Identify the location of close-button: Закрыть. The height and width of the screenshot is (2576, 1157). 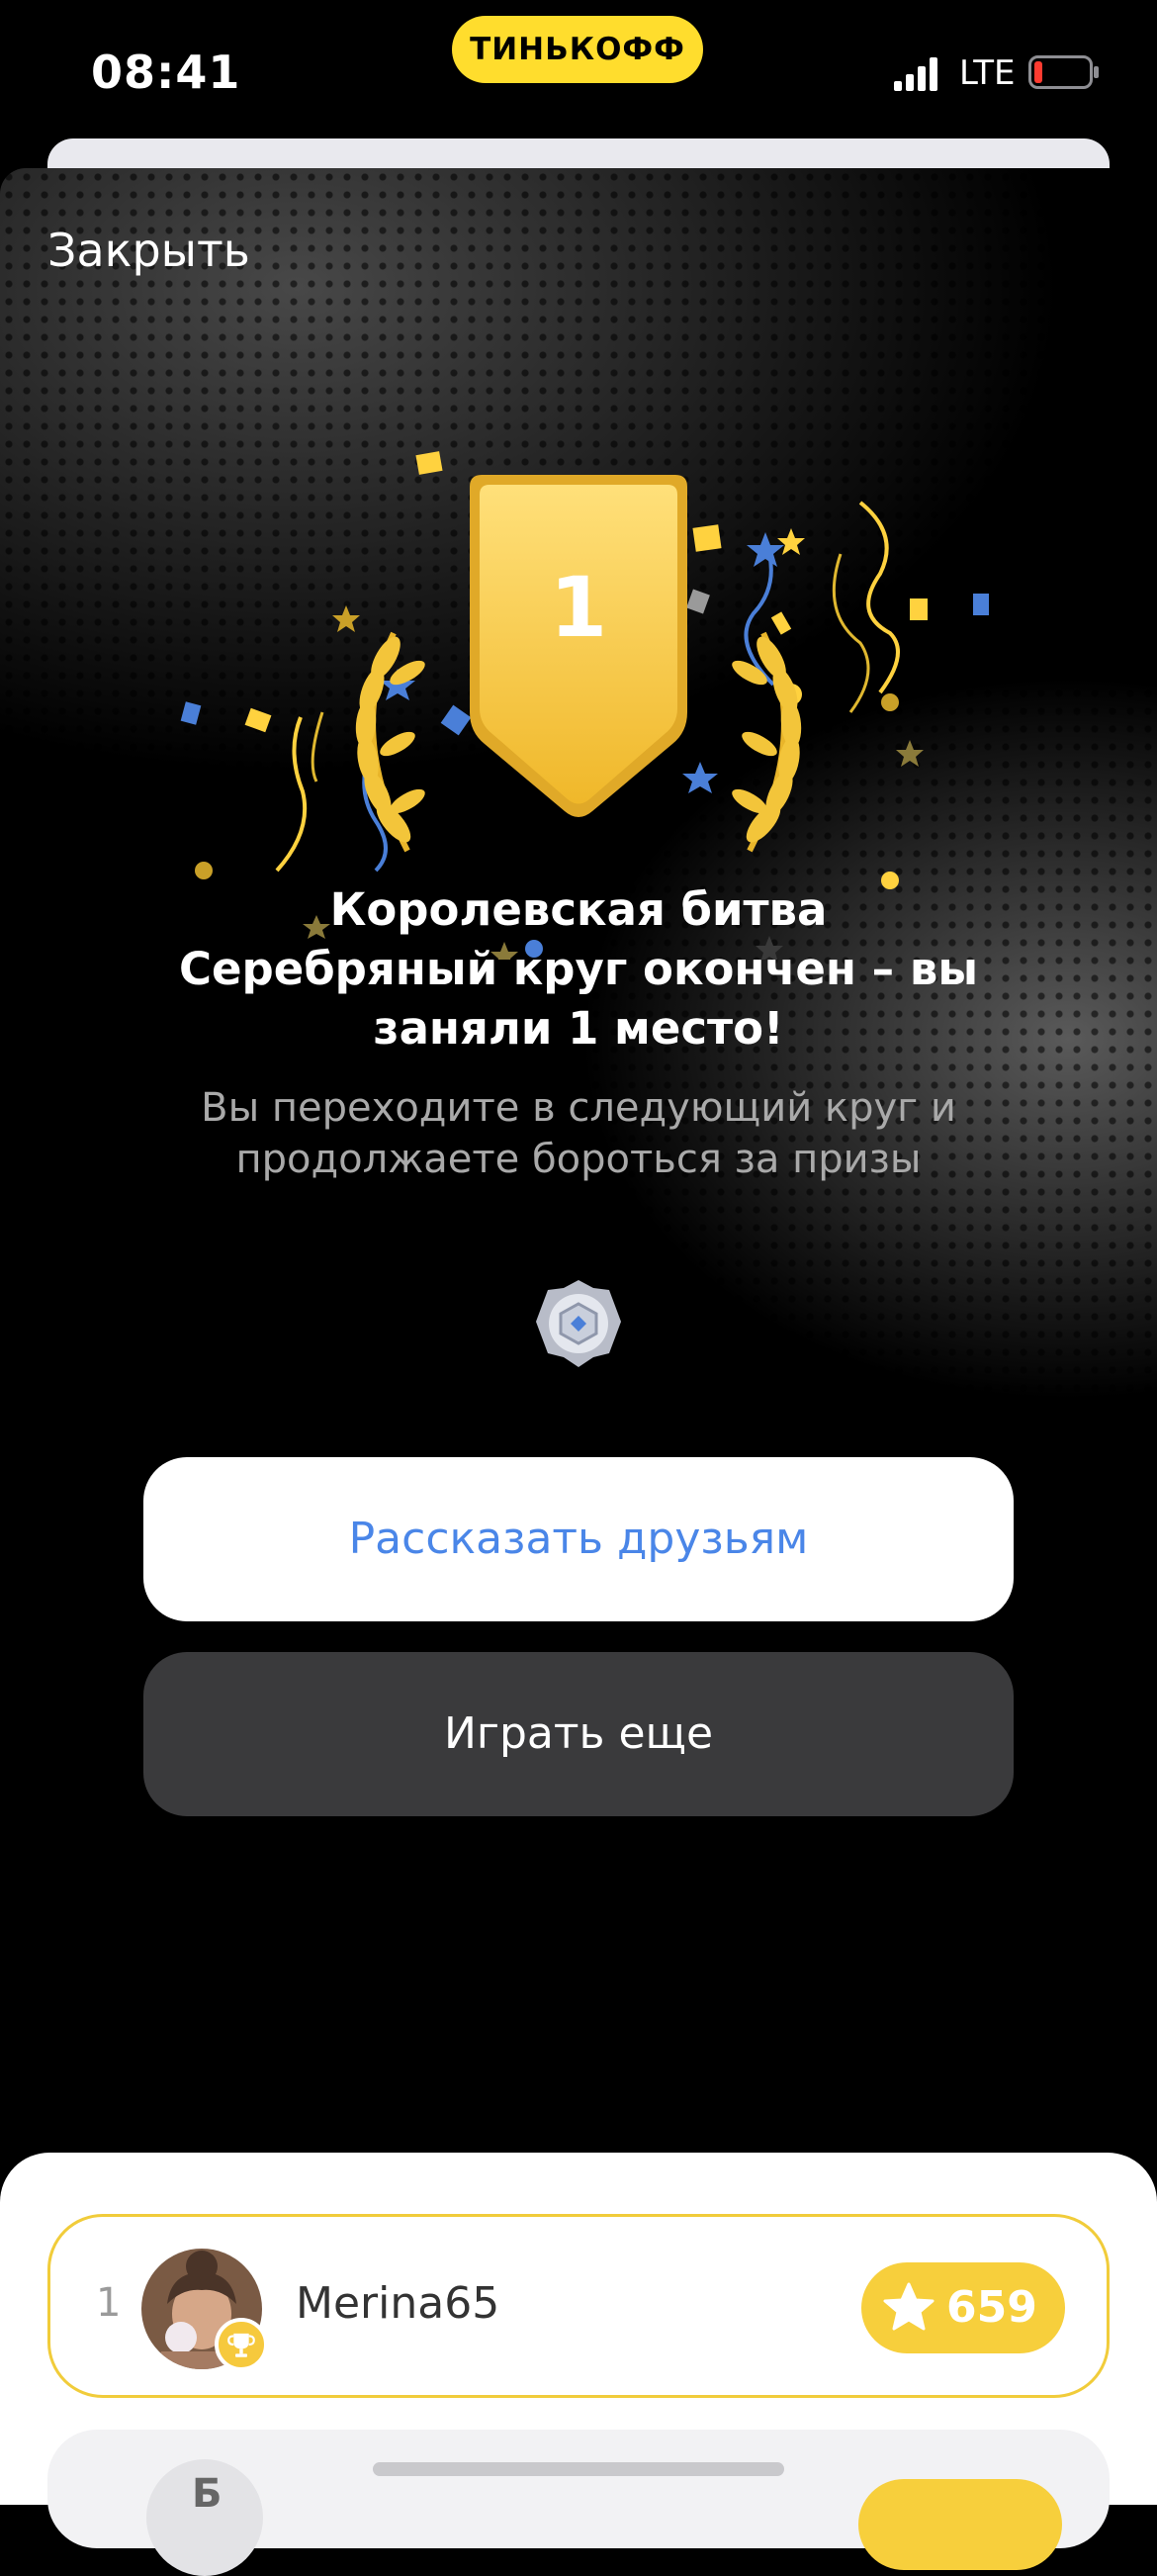
(148, 250).